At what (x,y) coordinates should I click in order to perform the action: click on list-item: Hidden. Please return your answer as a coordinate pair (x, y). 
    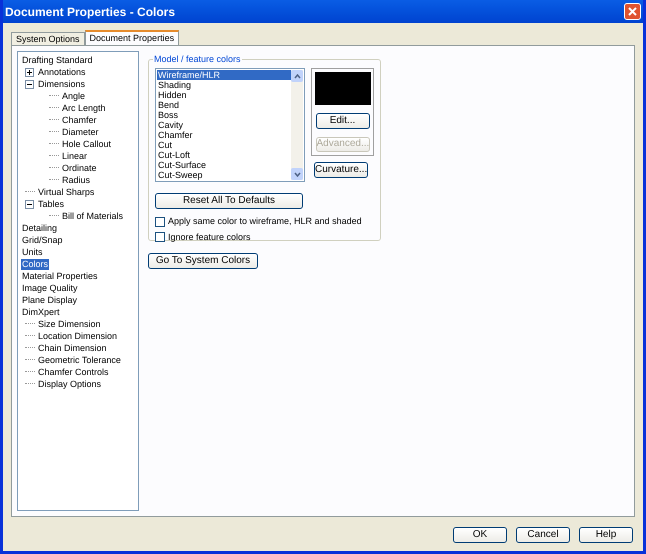
    Looking at the image, I should click on (224, 95).